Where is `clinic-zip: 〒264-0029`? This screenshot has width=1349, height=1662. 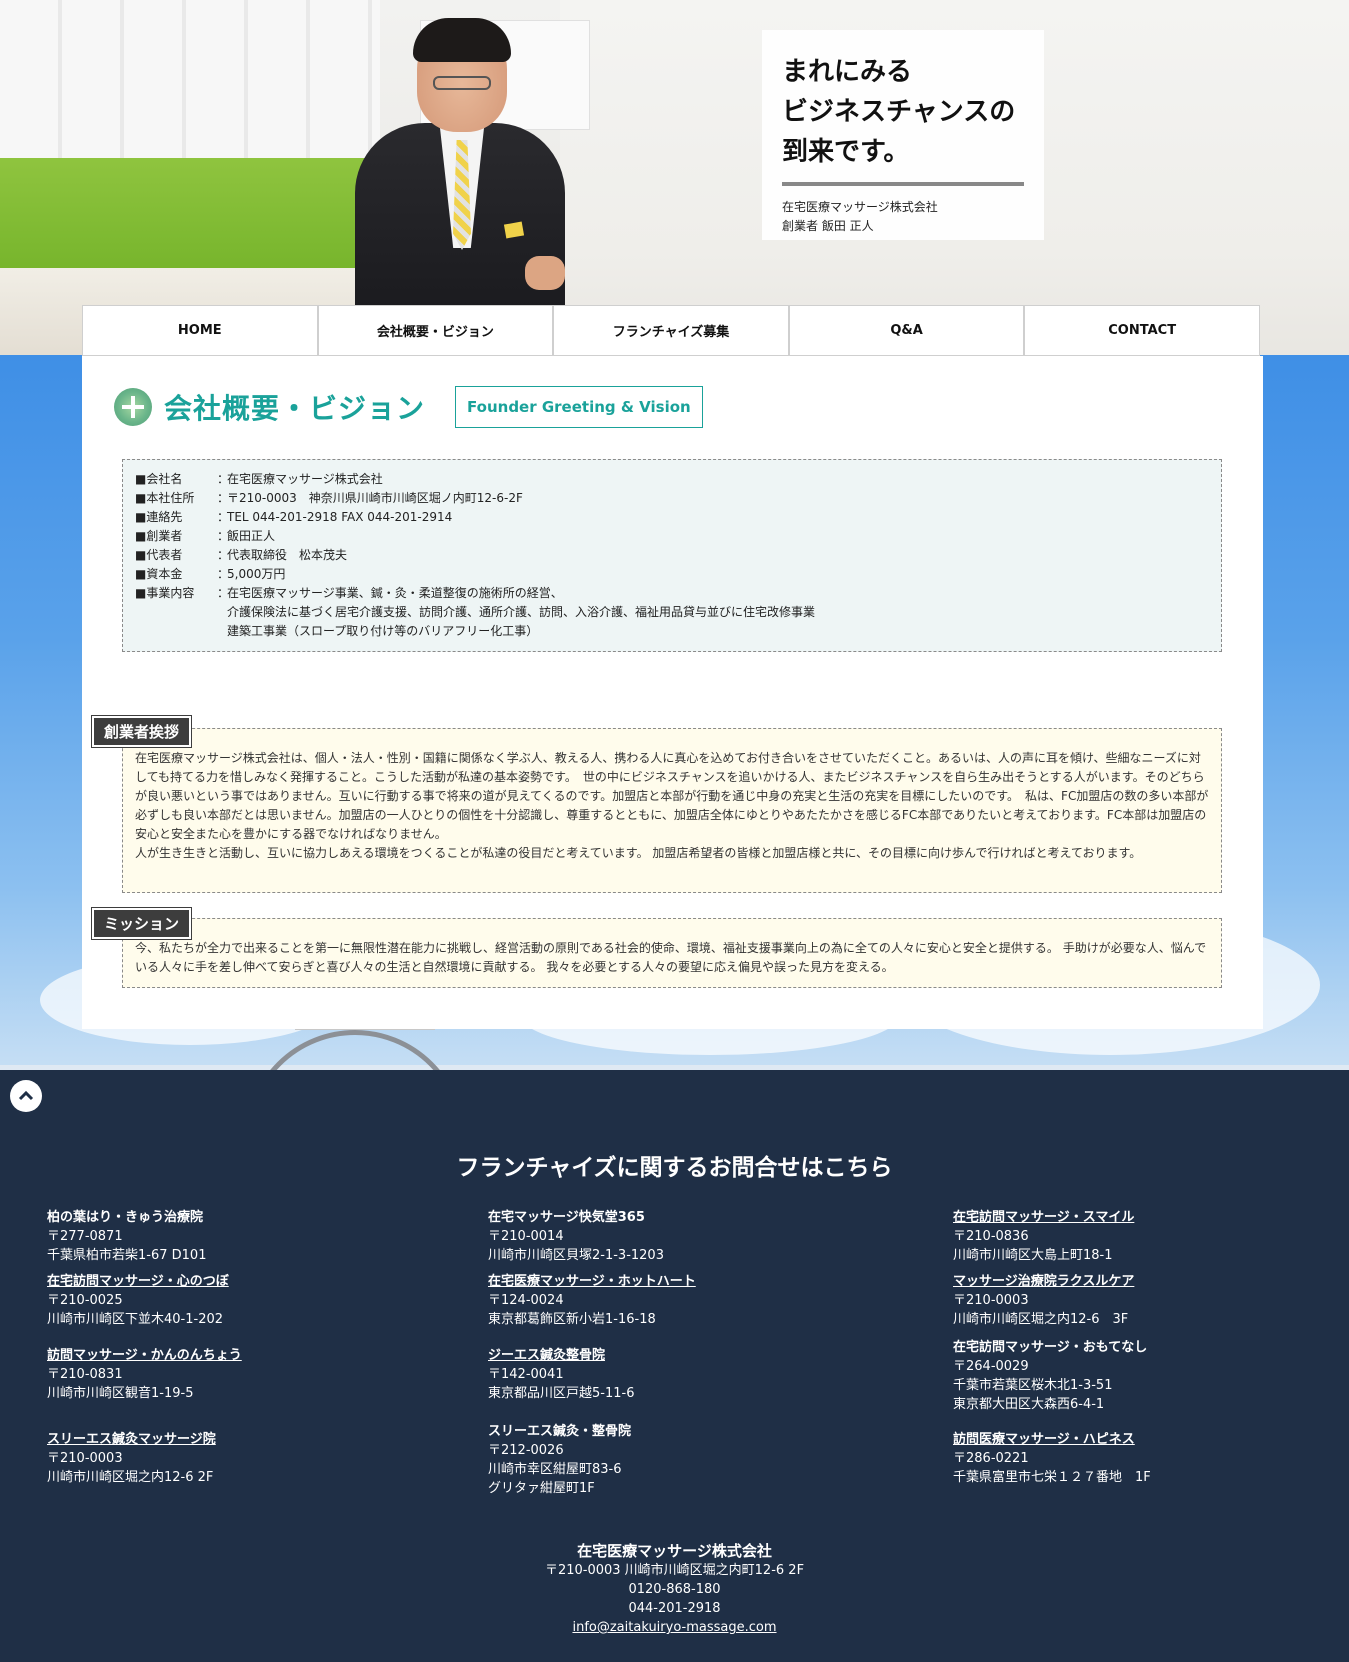 clinic-zip: 〒264-0029 is located at coordinates (991, 1366).